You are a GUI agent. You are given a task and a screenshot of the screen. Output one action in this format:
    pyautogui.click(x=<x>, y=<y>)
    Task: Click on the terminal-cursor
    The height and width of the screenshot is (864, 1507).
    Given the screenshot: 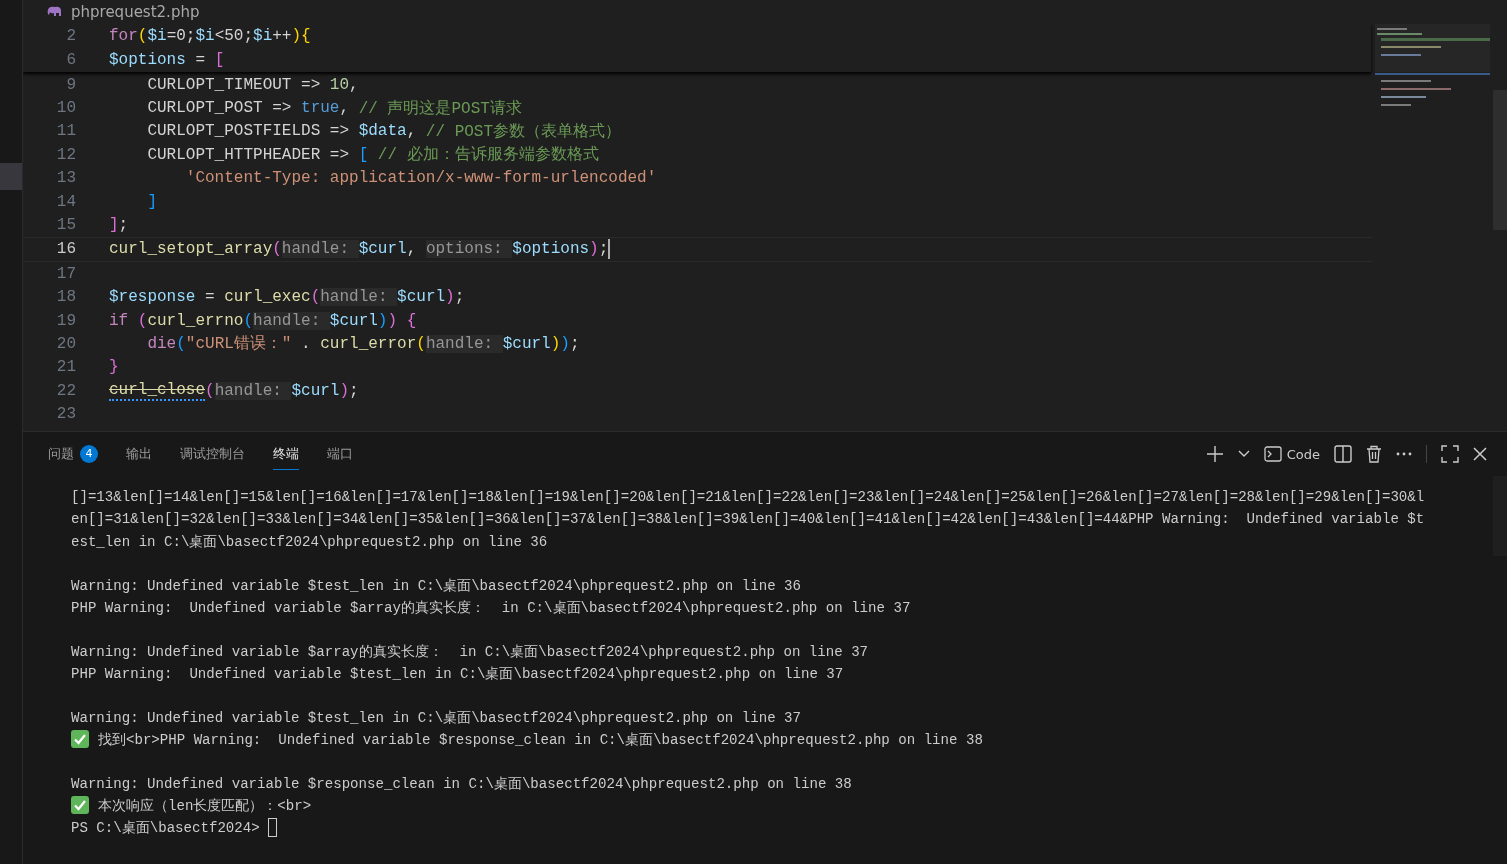 What is the action you would take?
    pyautogui.click(x=273, y=827)
    